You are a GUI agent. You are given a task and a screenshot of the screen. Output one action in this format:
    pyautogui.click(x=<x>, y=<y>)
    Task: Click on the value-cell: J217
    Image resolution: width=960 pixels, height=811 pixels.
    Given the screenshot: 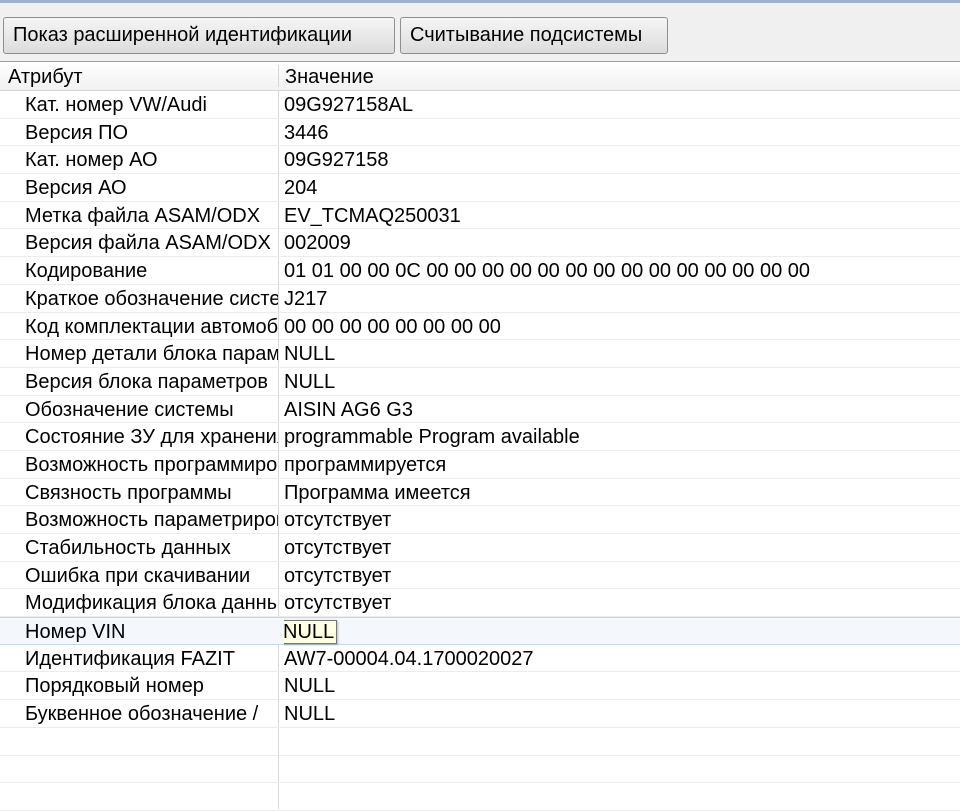 What is the action you would take?
    pyautogui.click(x=306, y=298)
    